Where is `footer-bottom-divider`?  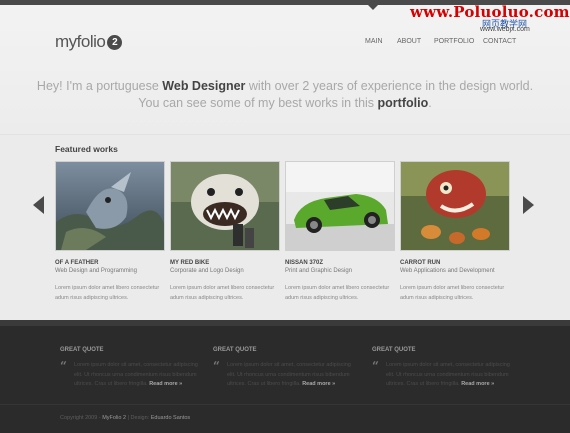 footer-bottom-divider is located at coordinates (285, 404).